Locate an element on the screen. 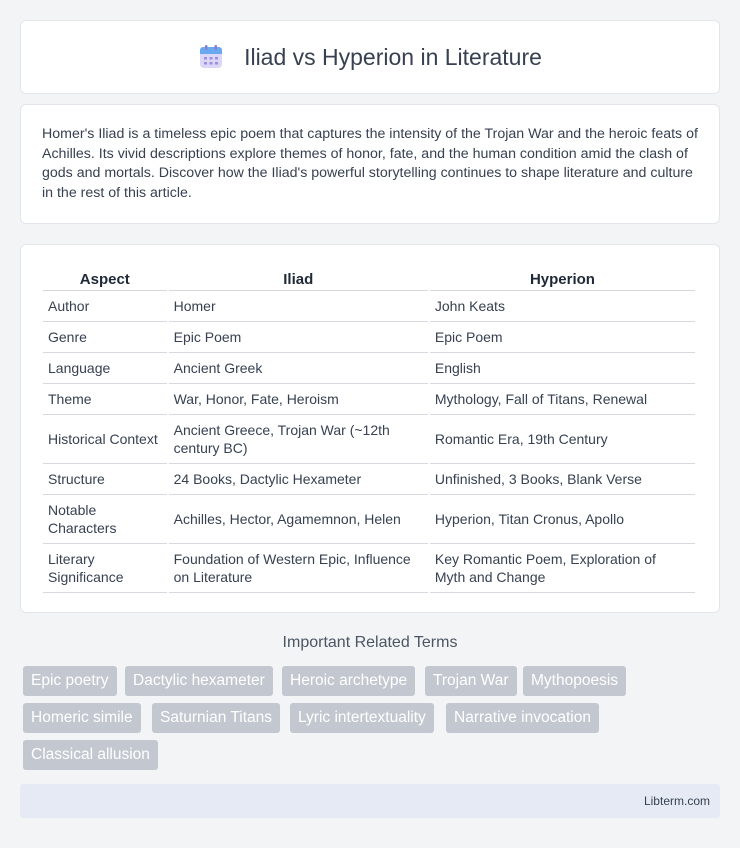 This screenshot has height=848, width=740. tag-classical-allusion: Classical allusion is located at coordinates (90, 755).